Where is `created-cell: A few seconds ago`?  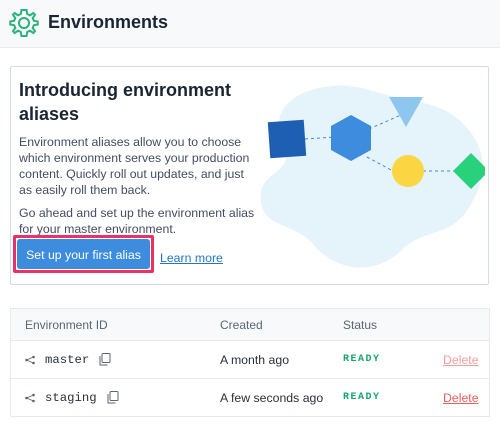
created-cell: A few seconds ago is located at coordinates (272, 397).